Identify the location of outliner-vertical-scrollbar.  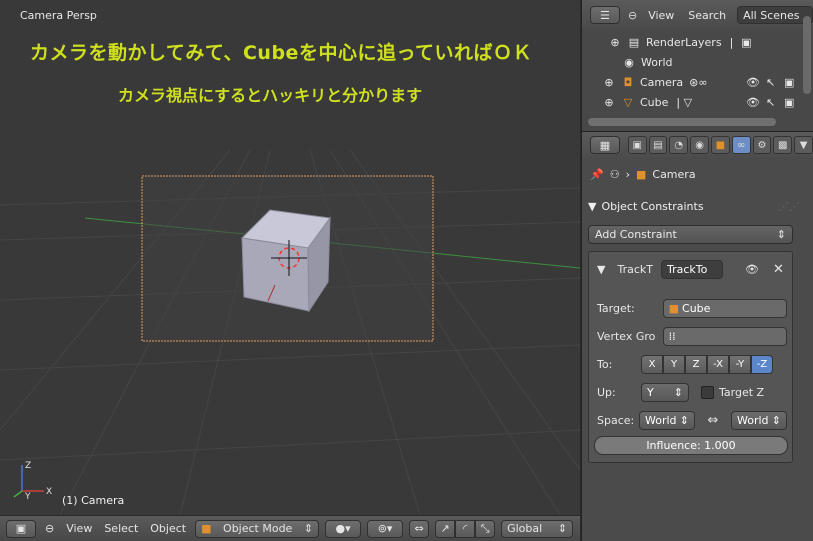
(807, 55).